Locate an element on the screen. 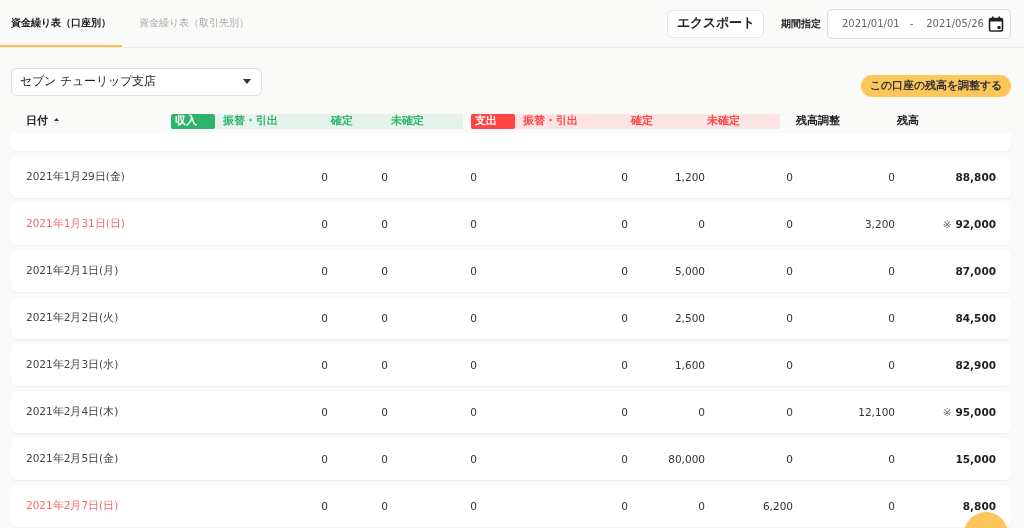  table-cell-text: 5,000 is located at coordinates (689, 271).